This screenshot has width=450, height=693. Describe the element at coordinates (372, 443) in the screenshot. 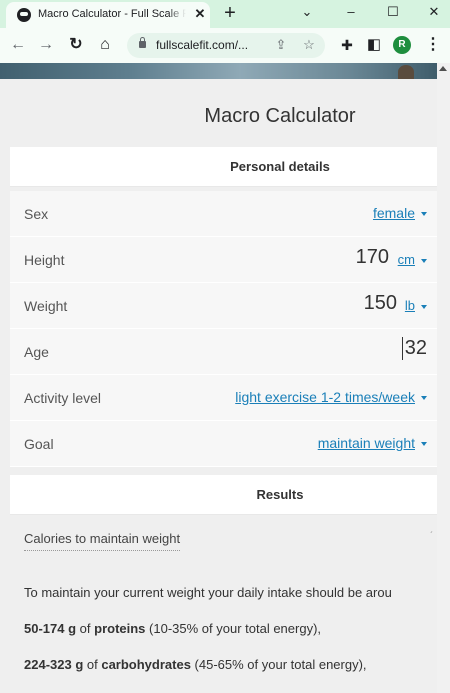

I see `goal-select: maintain weight` at that location.